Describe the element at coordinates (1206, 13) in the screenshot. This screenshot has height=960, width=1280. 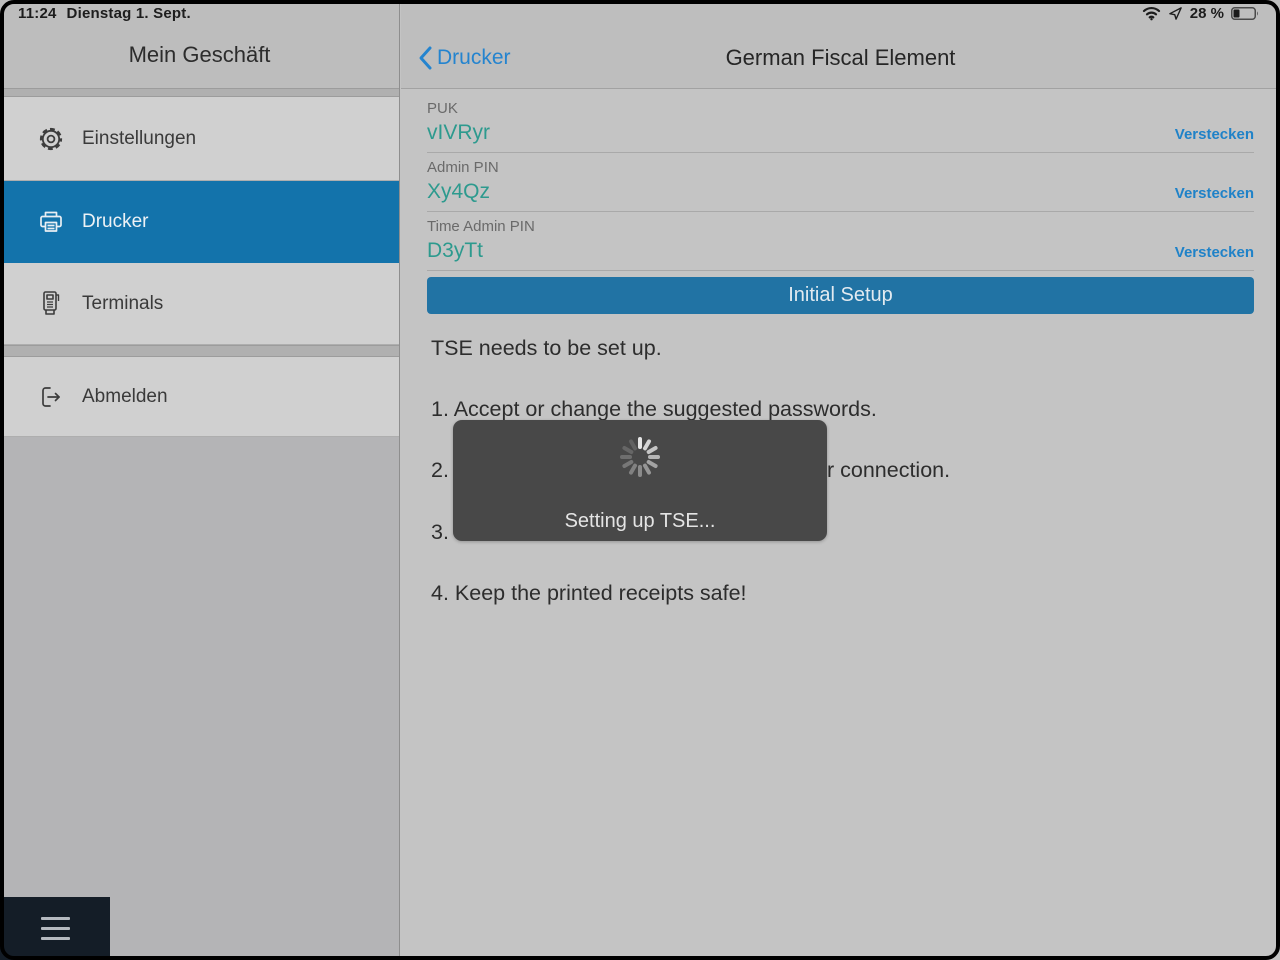
I see `battery-percent: 28 %` at that location.